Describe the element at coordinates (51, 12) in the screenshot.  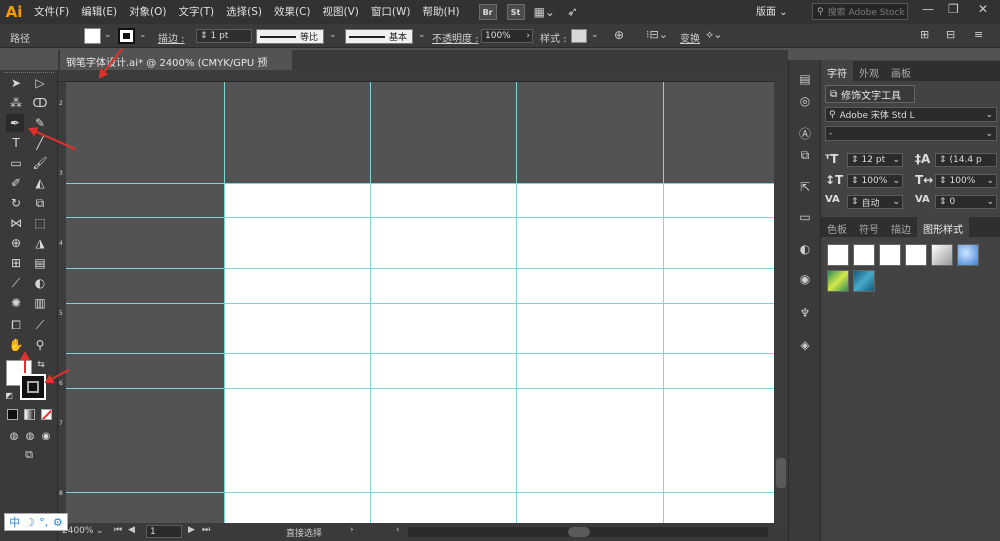
I see `menu-file: 文件(F)` at that location.